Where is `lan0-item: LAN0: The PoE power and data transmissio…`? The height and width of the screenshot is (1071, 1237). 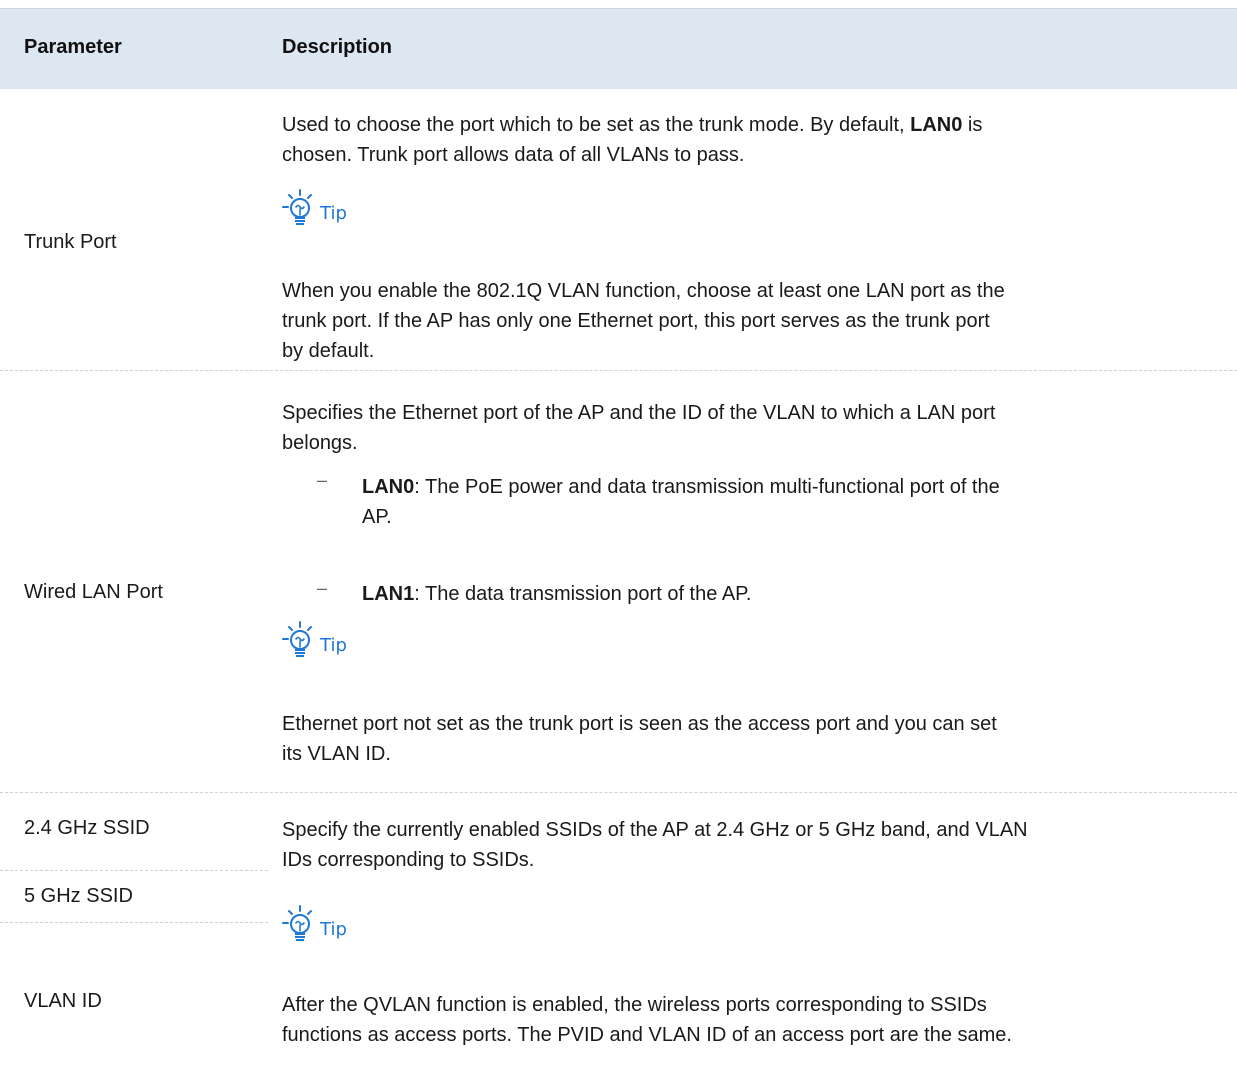 lan0-item: LAN0: The PoE power and data transmissio… is located at coordinates (681, 502).